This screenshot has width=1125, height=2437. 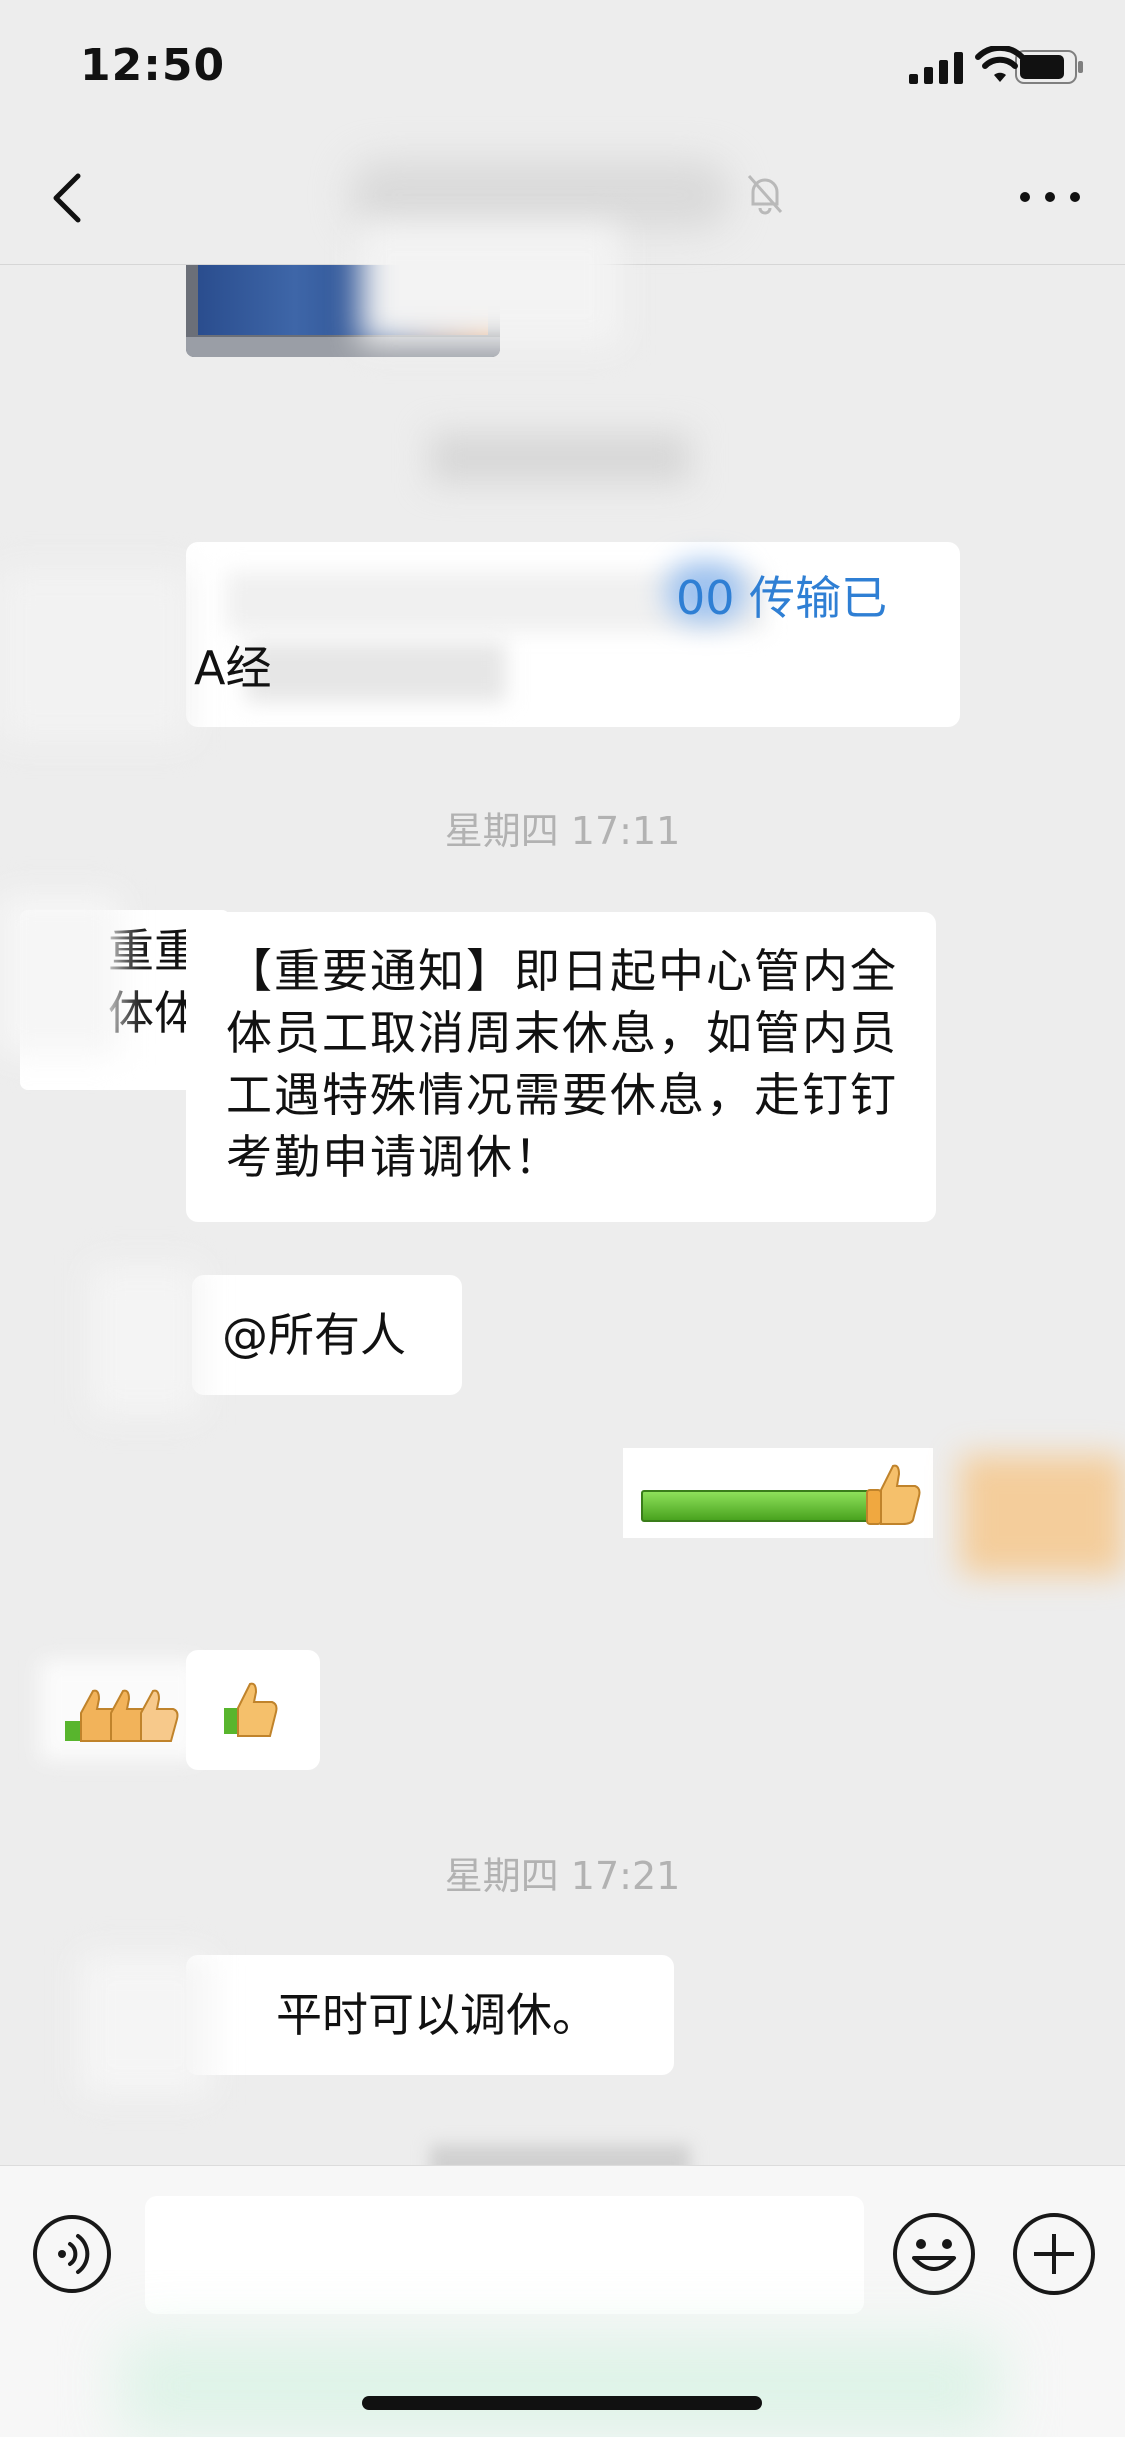 I want to click on timestamp: 星期四 17:21, so click(x=562, y=1876).